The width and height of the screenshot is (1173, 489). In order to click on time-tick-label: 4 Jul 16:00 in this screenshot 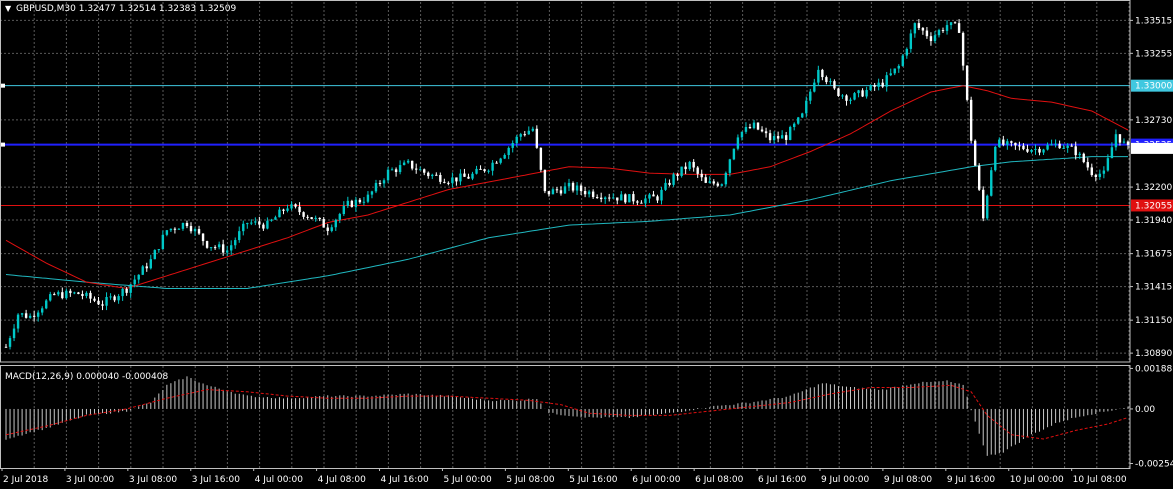, I will do `click(405, 480)`.